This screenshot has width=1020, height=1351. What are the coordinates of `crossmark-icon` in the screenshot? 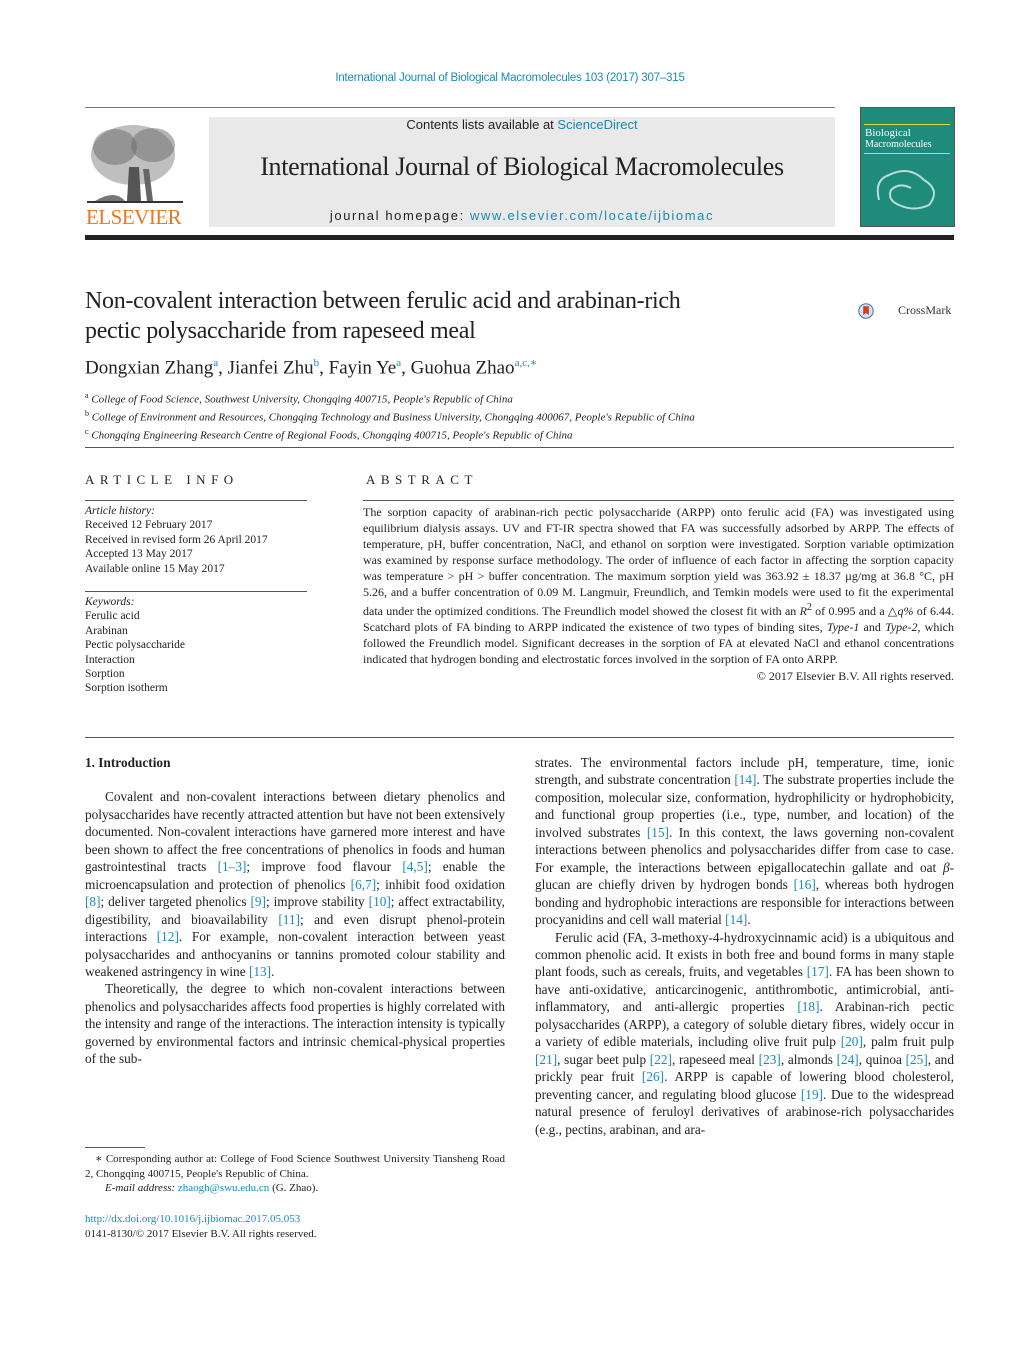 It's located at (878, 311).